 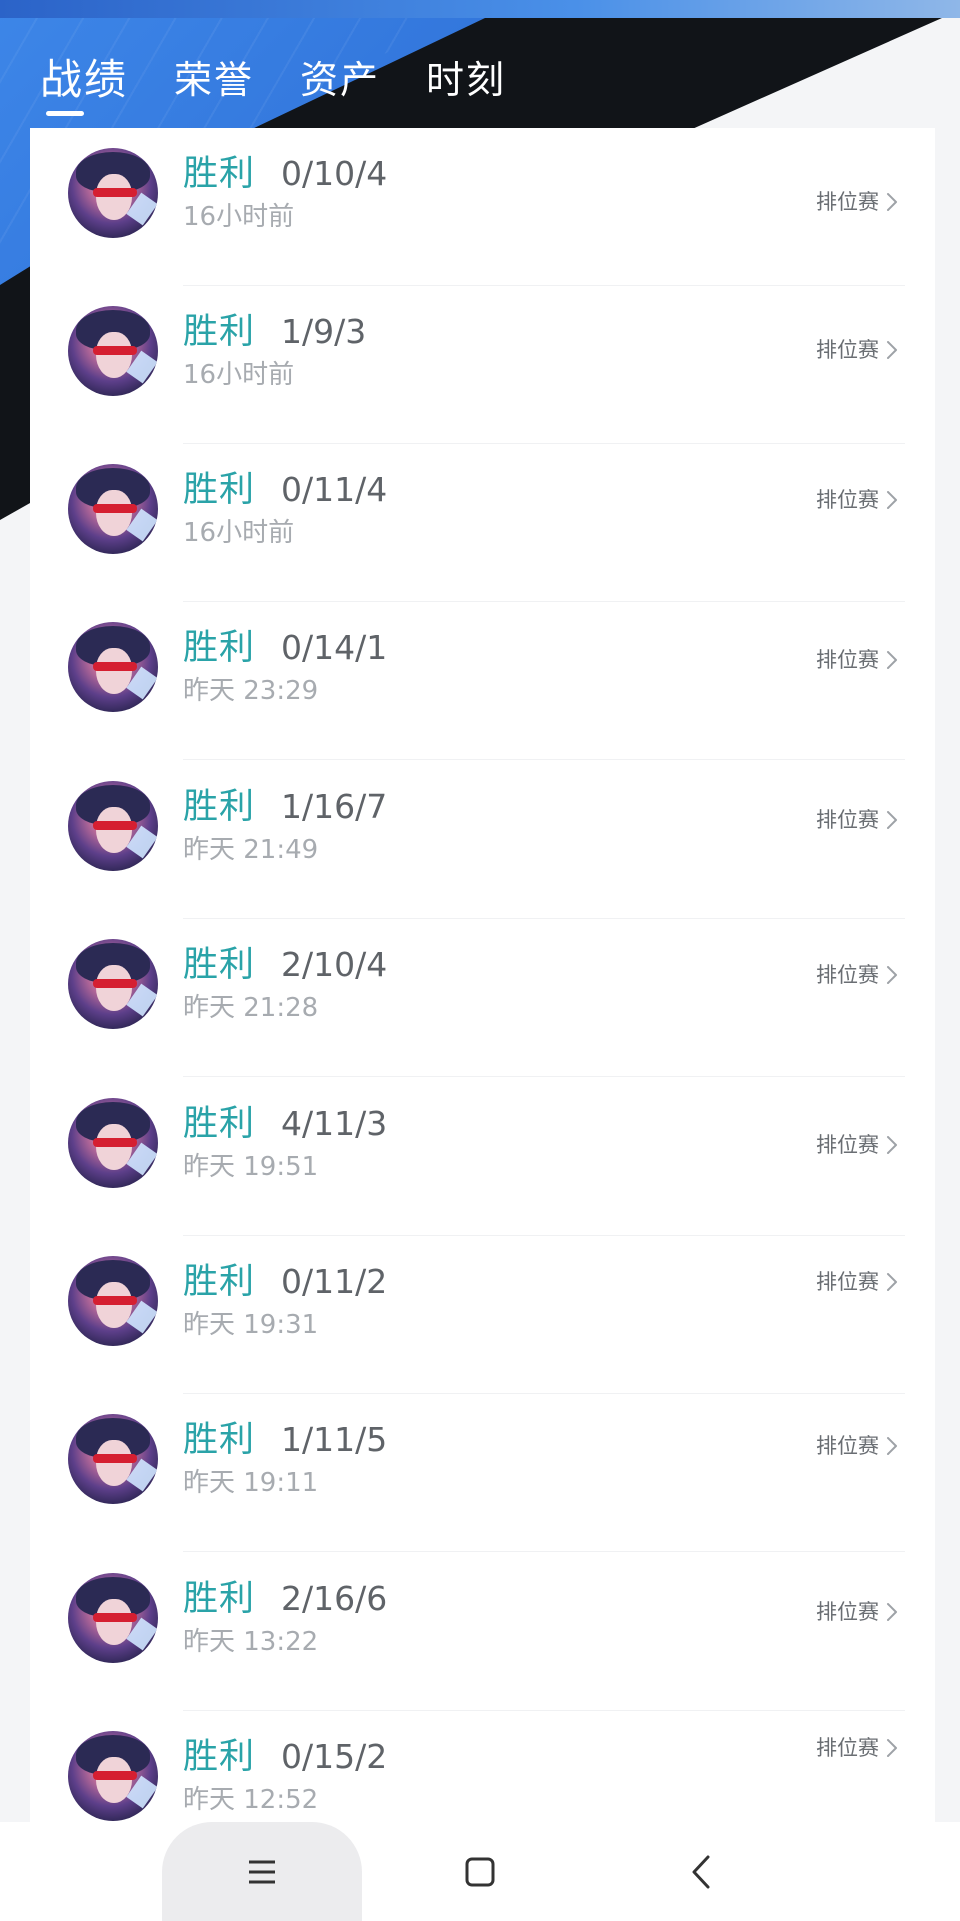 I want to click on match-kda: 4/11/3, so click(x=334, y=1123).